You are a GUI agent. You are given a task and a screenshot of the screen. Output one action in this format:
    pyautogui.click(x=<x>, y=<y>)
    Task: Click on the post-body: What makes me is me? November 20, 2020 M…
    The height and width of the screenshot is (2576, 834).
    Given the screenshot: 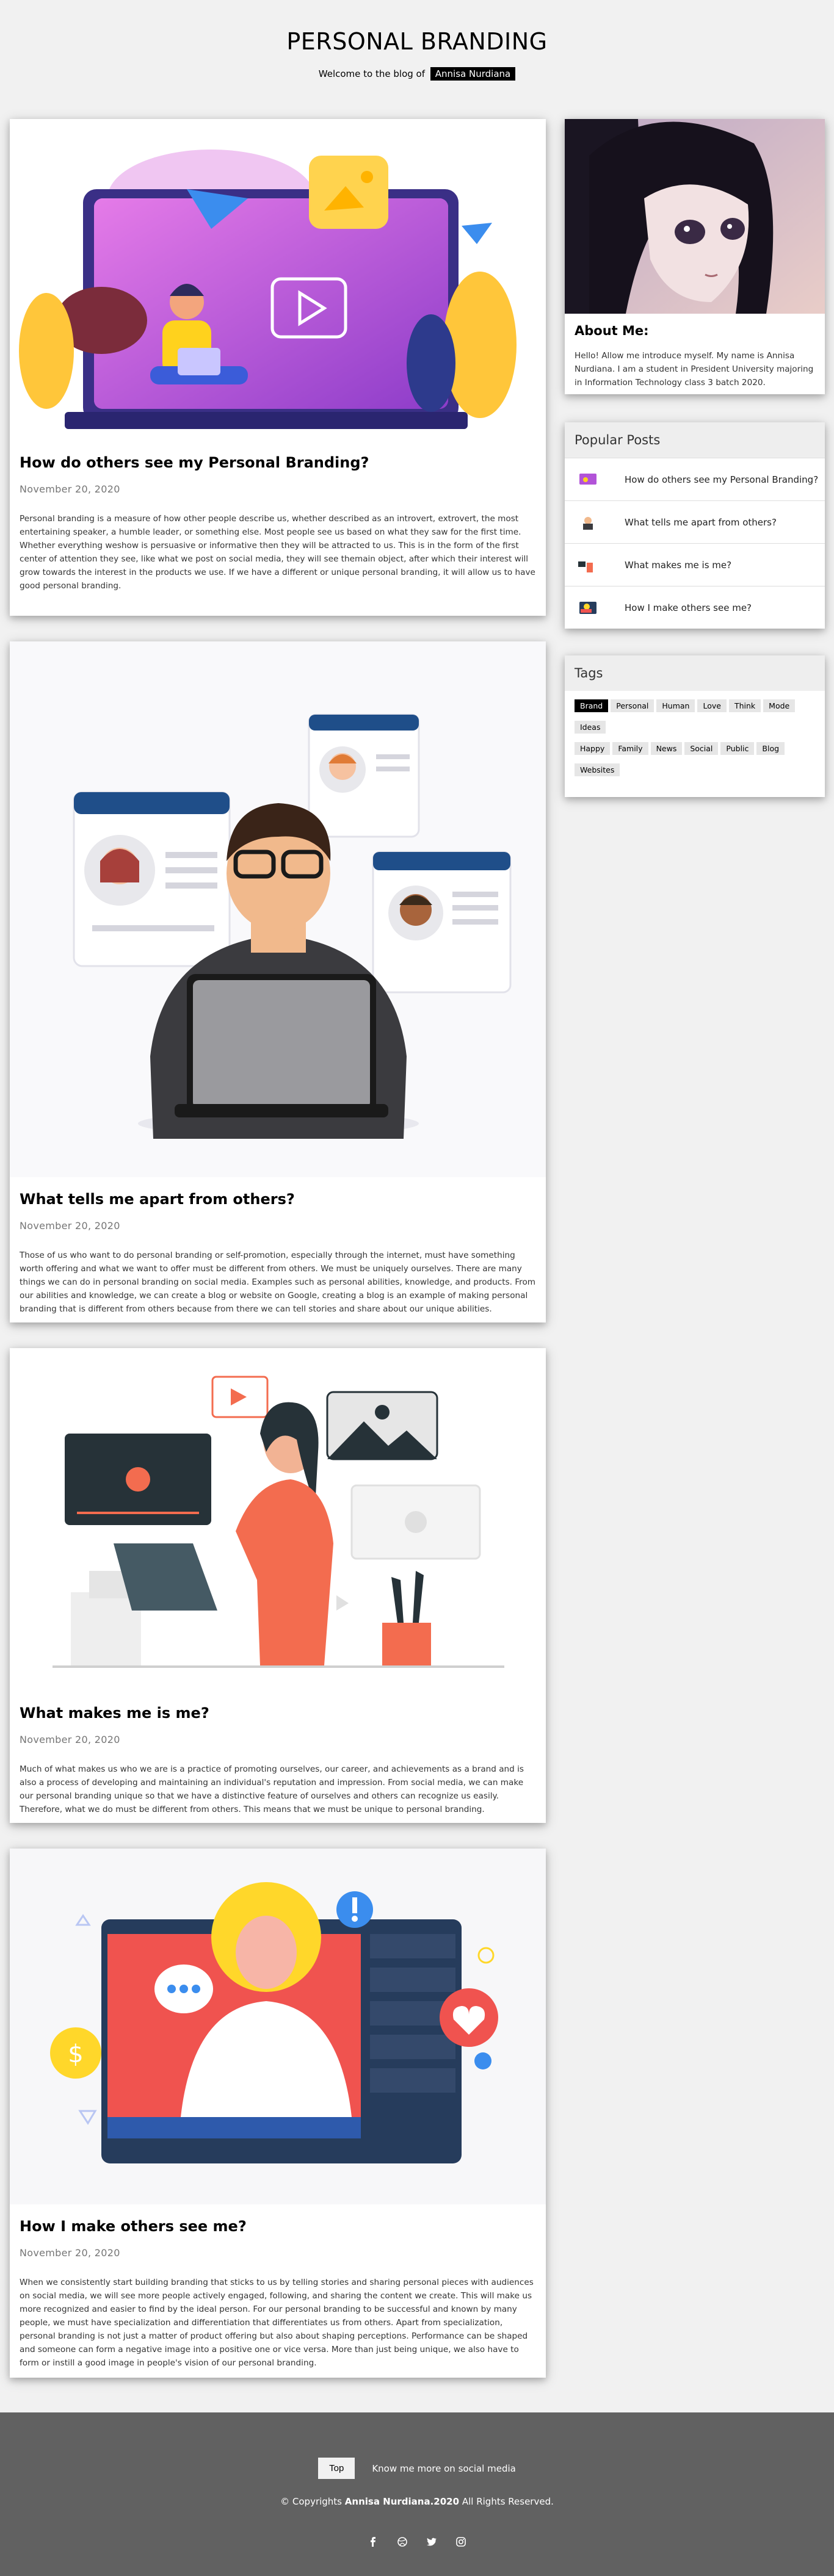 What is the action you would take?
    pyautogui.click(x=278, y=1759)
    